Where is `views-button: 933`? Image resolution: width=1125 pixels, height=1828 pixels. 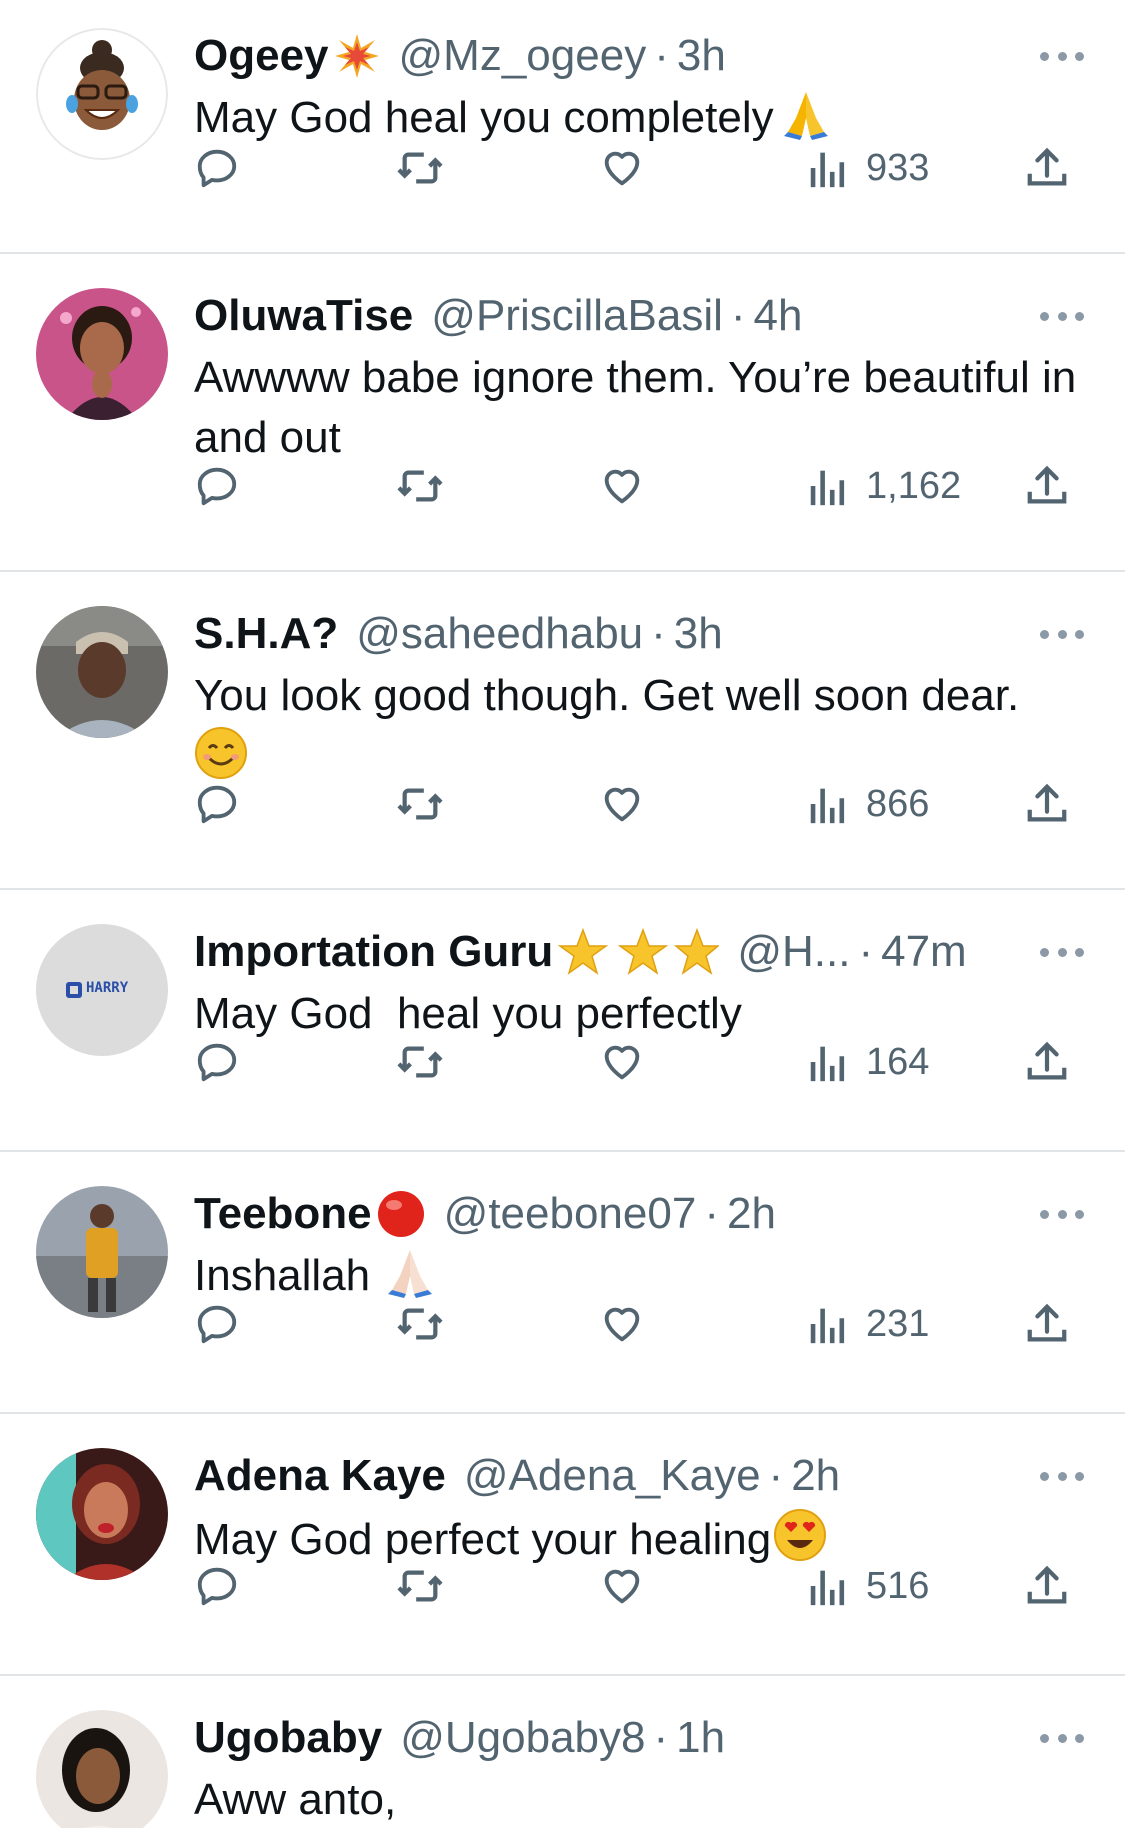
views-button: 933 is located at coordinates (868, 168).